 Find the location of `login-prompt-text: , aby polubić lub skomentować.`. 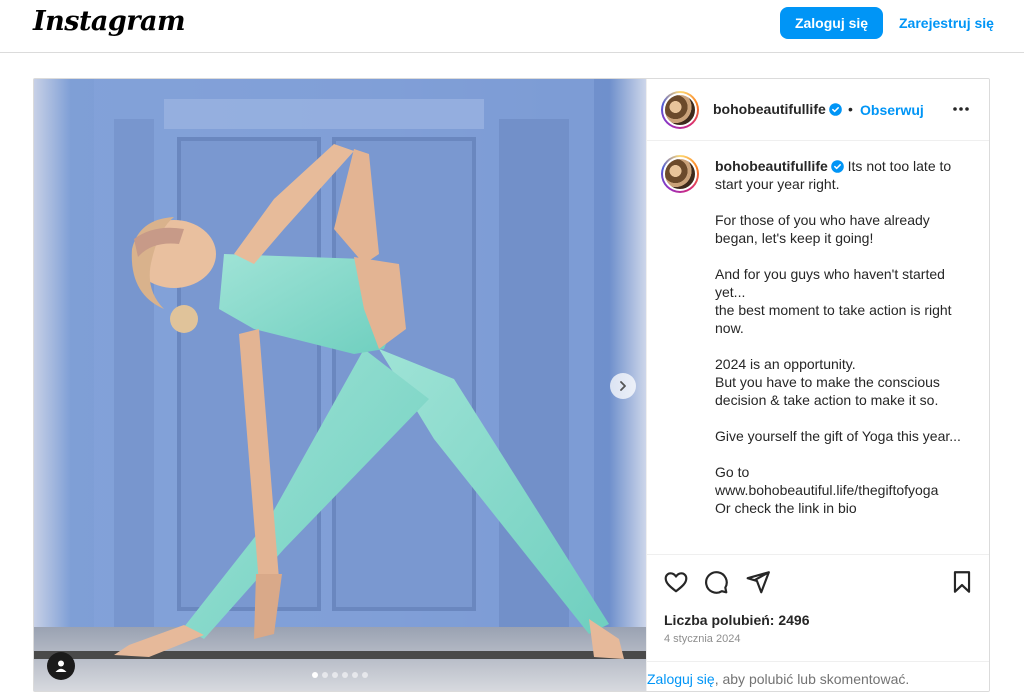

login-prompt-text: , aby polubić lub skomentować. is located at coordinates (812, 679).